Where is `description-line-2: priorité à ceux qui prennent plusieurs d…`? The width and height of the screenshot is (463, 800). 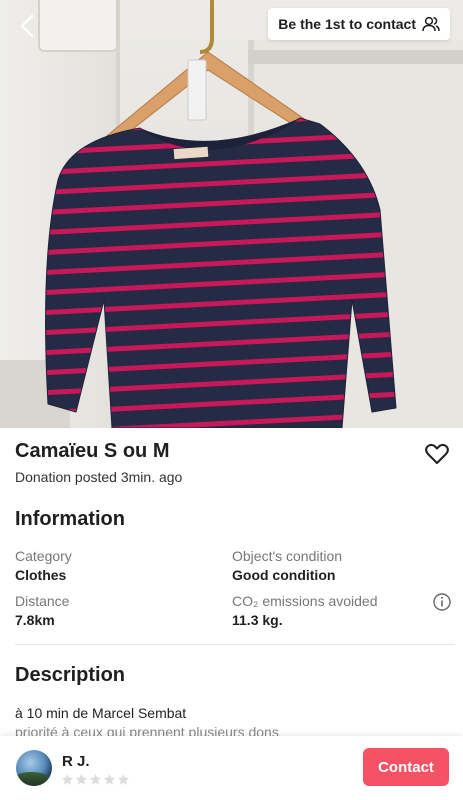 description-line-2: priorité à ceux qui prennent plusieurs d… is located at coordinates (147, 730).